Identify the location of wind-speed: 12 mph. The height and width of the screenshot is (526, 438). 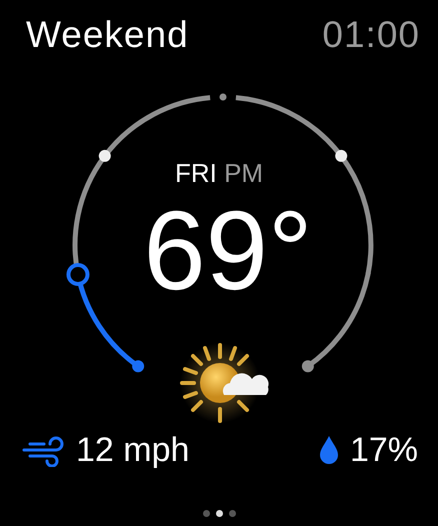
(133, 450).